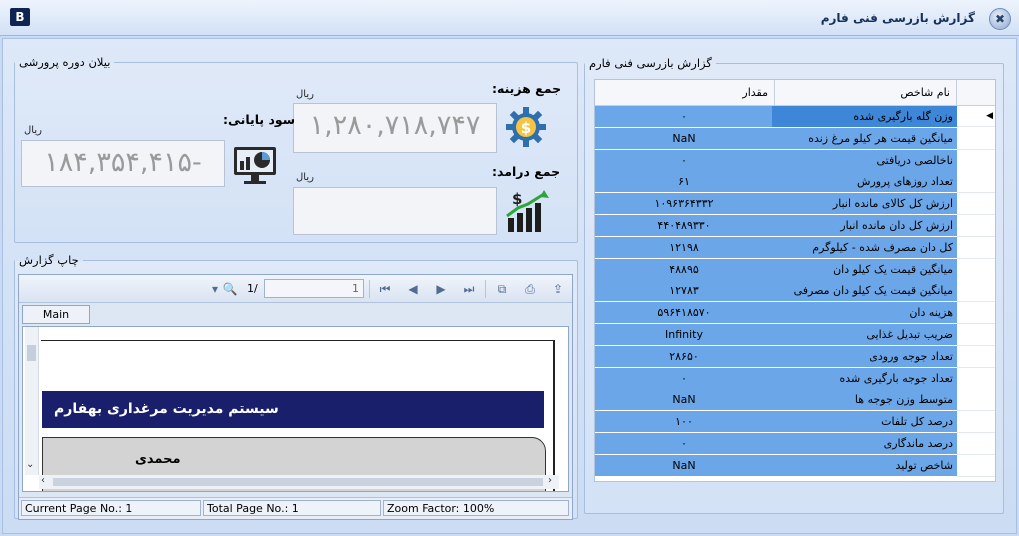  Describe the element at coordinates (864, 465) in the screenshot. I see `cell-indicator-name: شاخص تولید` at that location.